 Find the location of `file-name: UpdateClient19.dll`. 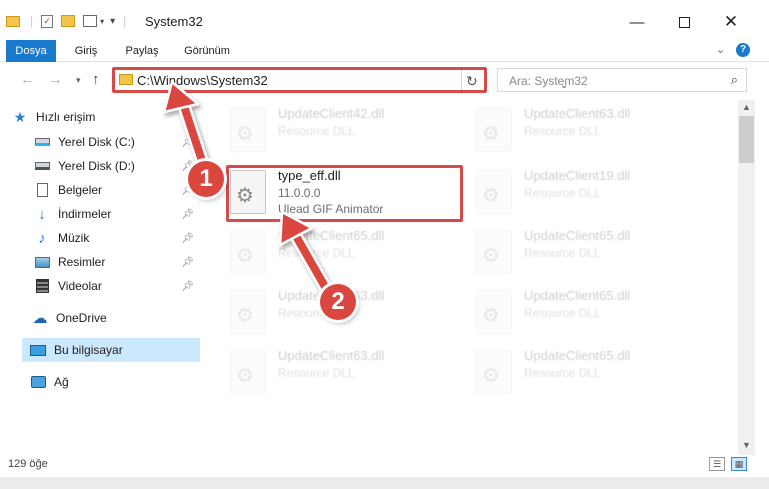

file-name: UpdateClient19.dll is located at coordinates (577, 175).